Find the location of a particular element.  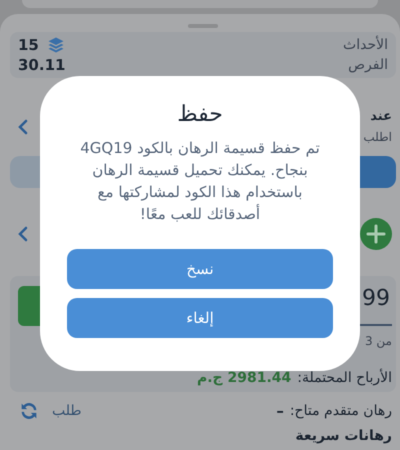

summary-label: الفرص is located at coordinates (368, 65).